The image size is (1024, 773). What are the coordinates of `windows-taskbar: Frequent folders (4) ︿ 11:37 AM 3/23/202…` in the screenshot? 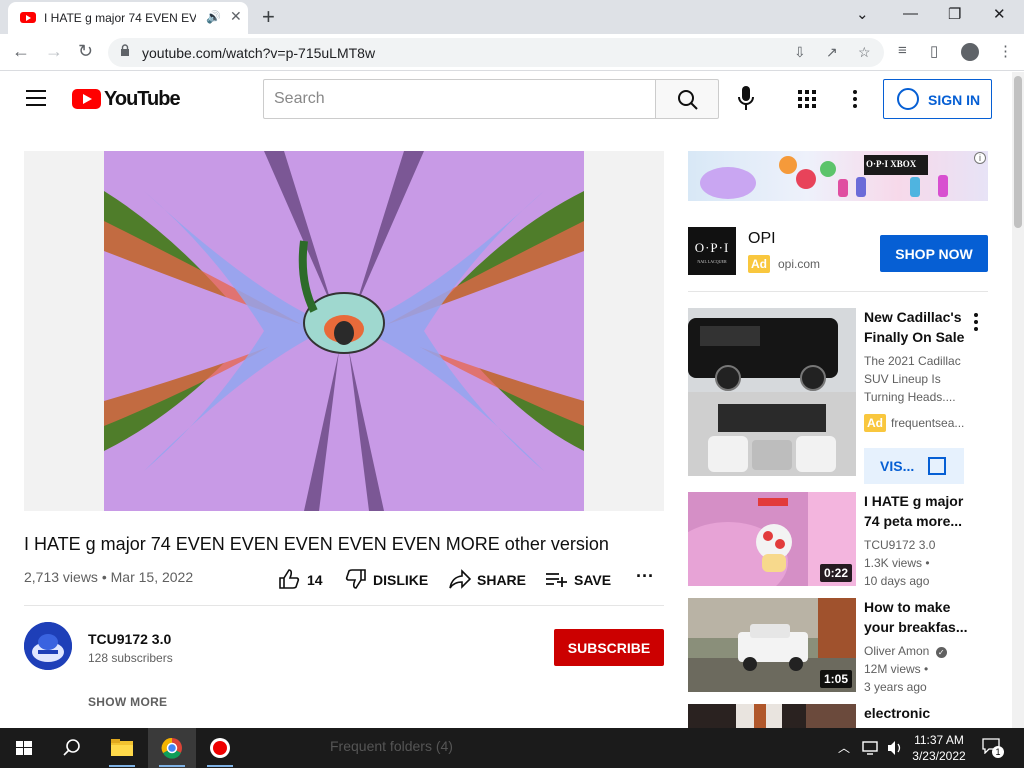 It's located at (512, 748).